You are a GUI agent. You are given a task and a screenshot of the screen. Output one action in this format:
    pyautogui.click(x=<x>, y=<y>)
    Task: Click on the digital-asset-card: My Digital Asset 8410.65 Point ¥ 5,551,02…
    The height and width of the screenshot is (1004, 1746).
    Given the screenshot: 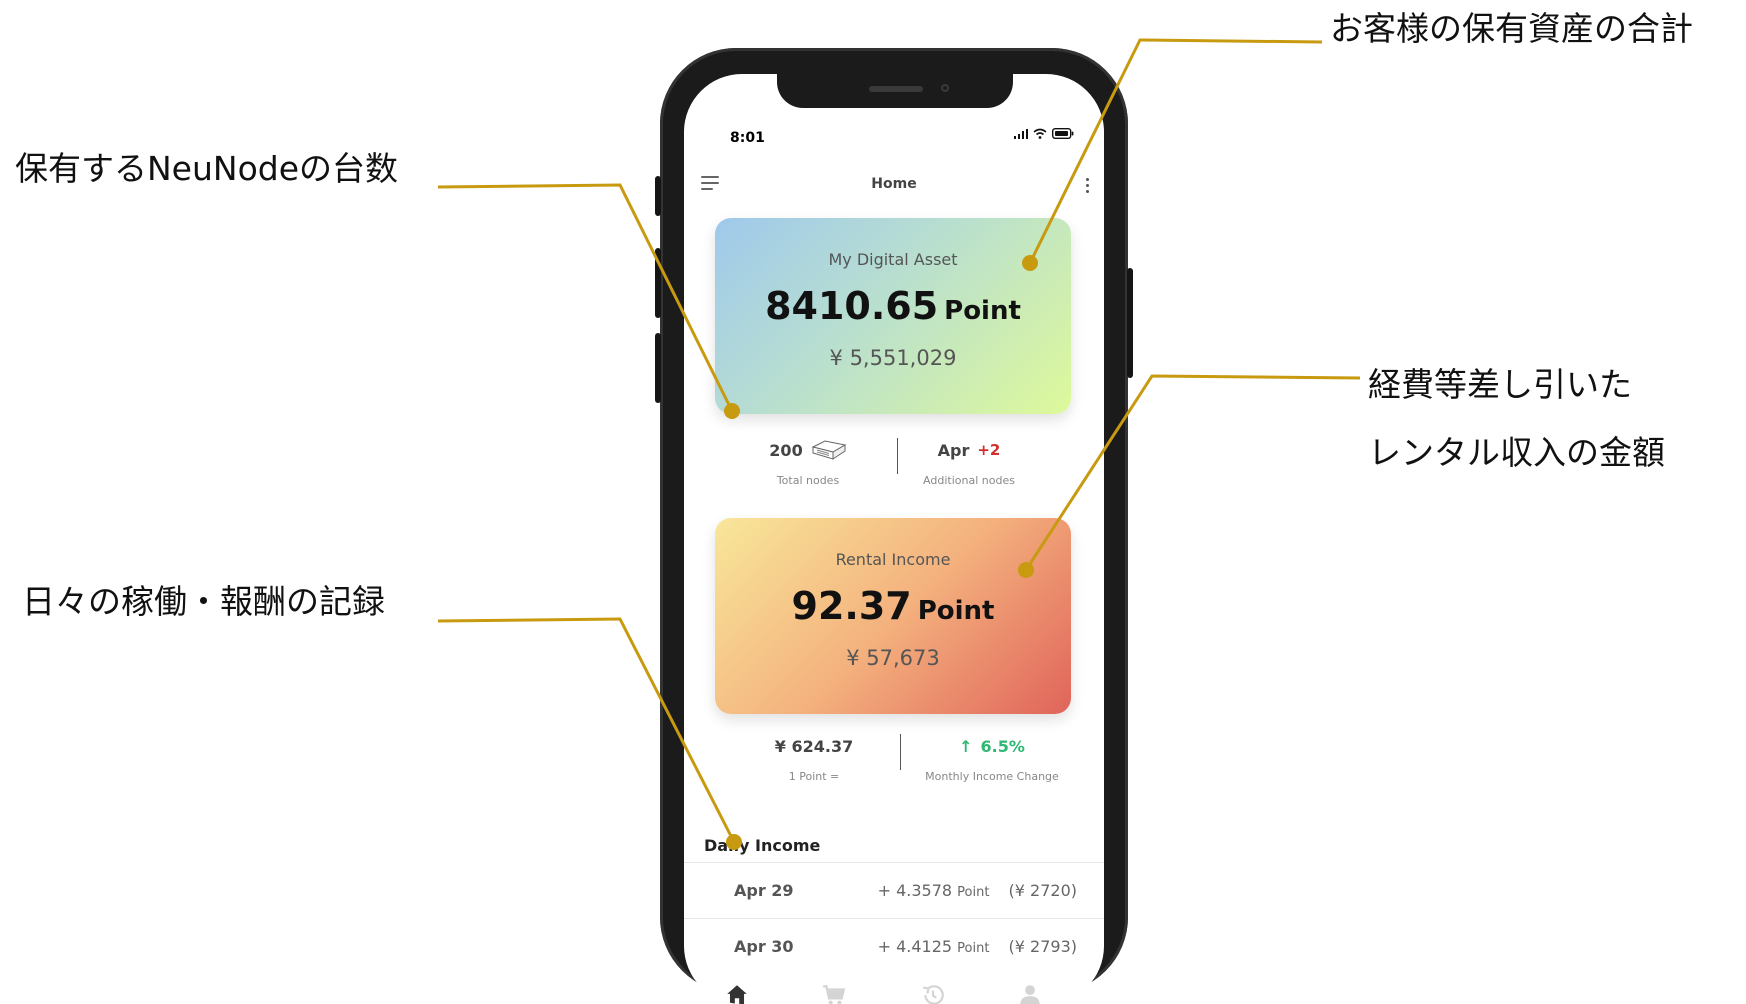 What is the action you would take?
    pyautogui.click(x=893, y=316)
    